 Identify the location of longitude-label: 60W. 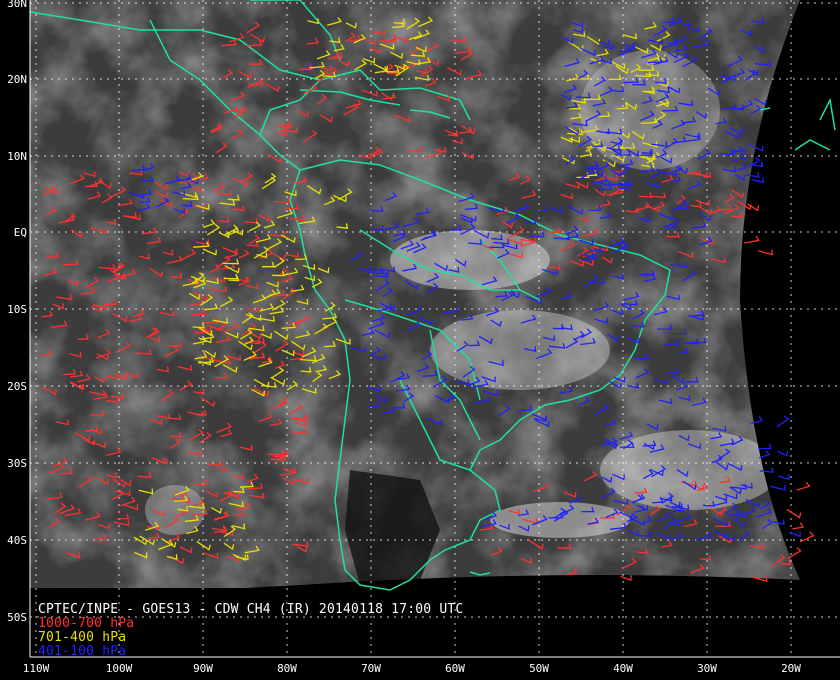
(455, 668).